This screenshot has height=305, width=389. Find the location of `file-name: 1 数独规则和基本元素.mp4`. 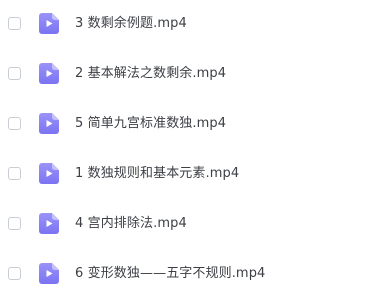

file-name: 1 数独规则和基本元素.mp4 is located at coordinates (157, 173).